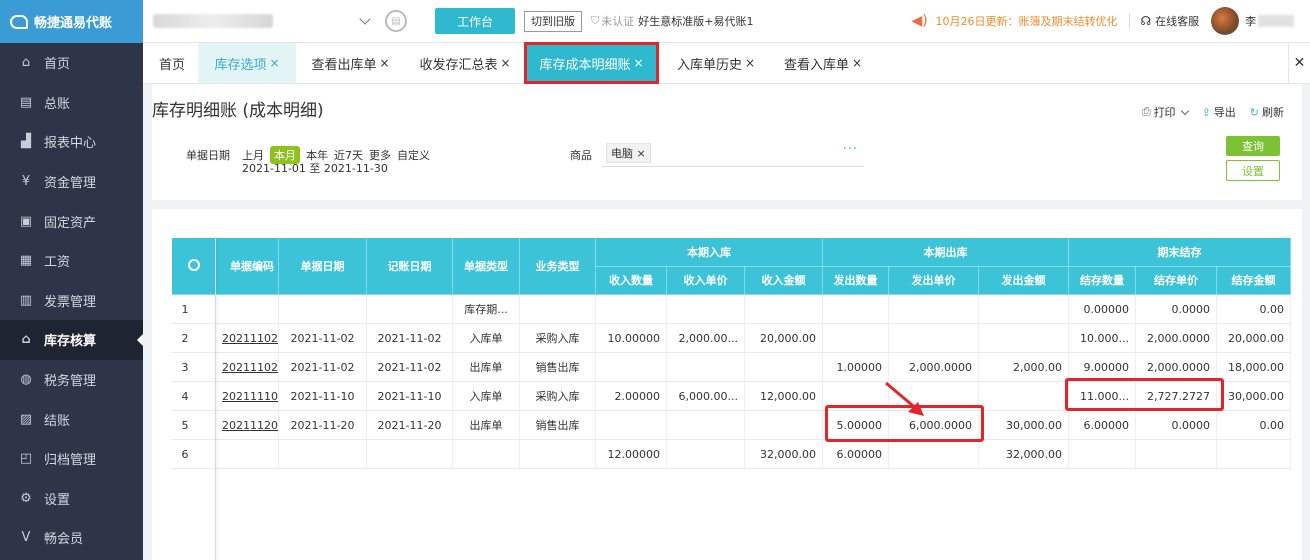 This screenshot has height=560, width=1310. Describe the element at coordinates (475, 21) in the screenshot. I see `workbench-button: 工作台` at that location.